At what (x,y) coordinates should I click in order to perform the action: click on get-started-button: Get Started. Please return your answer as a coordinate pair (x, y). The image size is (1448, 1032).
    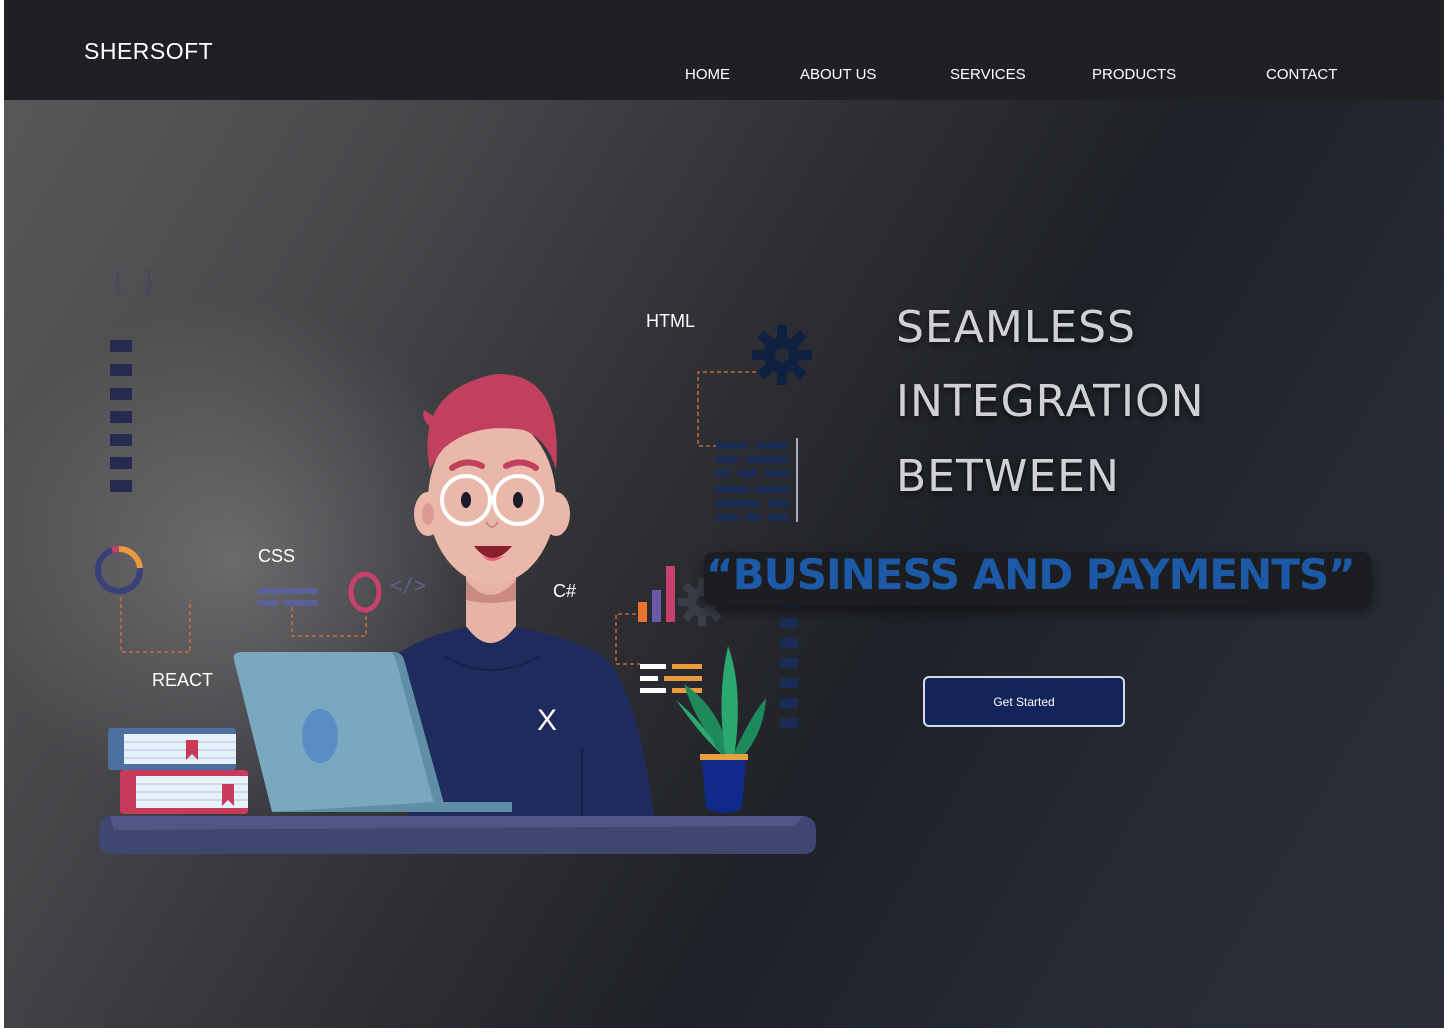
    Looking at the image, I should click on (1024, 701).